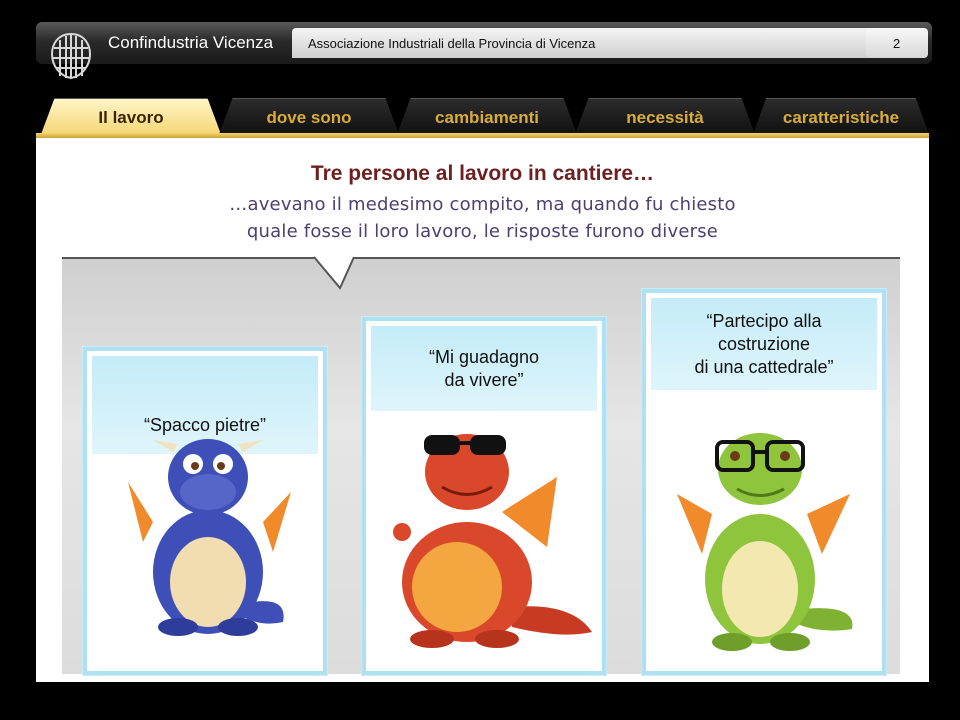 This screenshot has height=720, width=960. Describe the element at coordinates (484, 356) in the screenshot. I see `answer-text: “Mi guadagno` at that location.